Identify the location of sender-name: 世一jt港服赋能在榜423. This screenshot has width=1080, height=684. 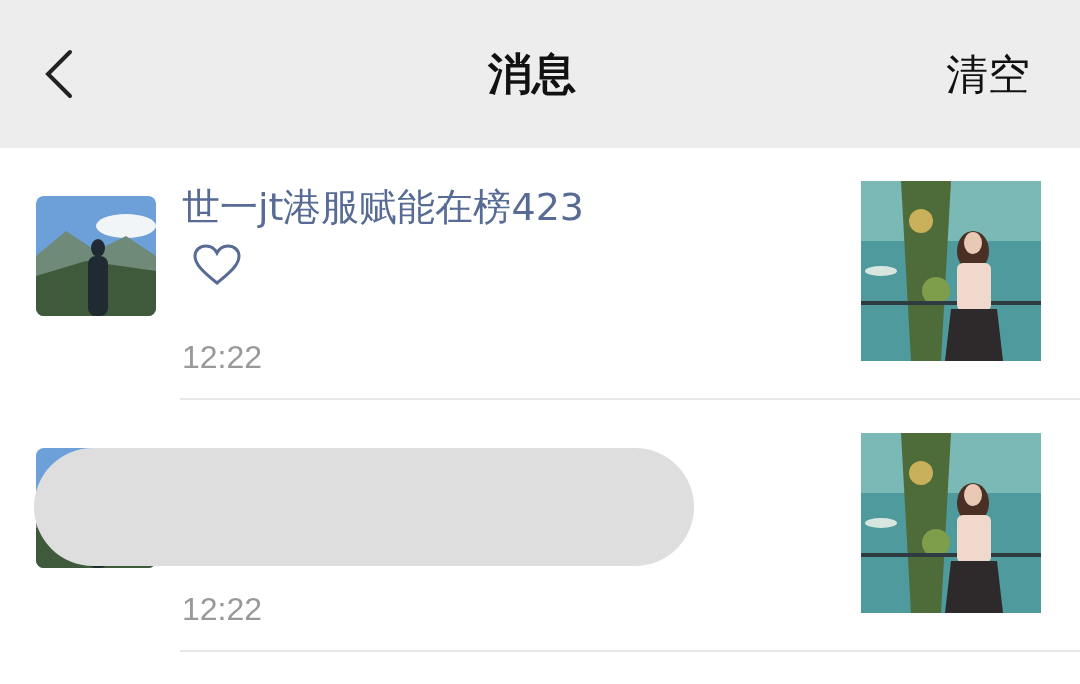
(383, 207).